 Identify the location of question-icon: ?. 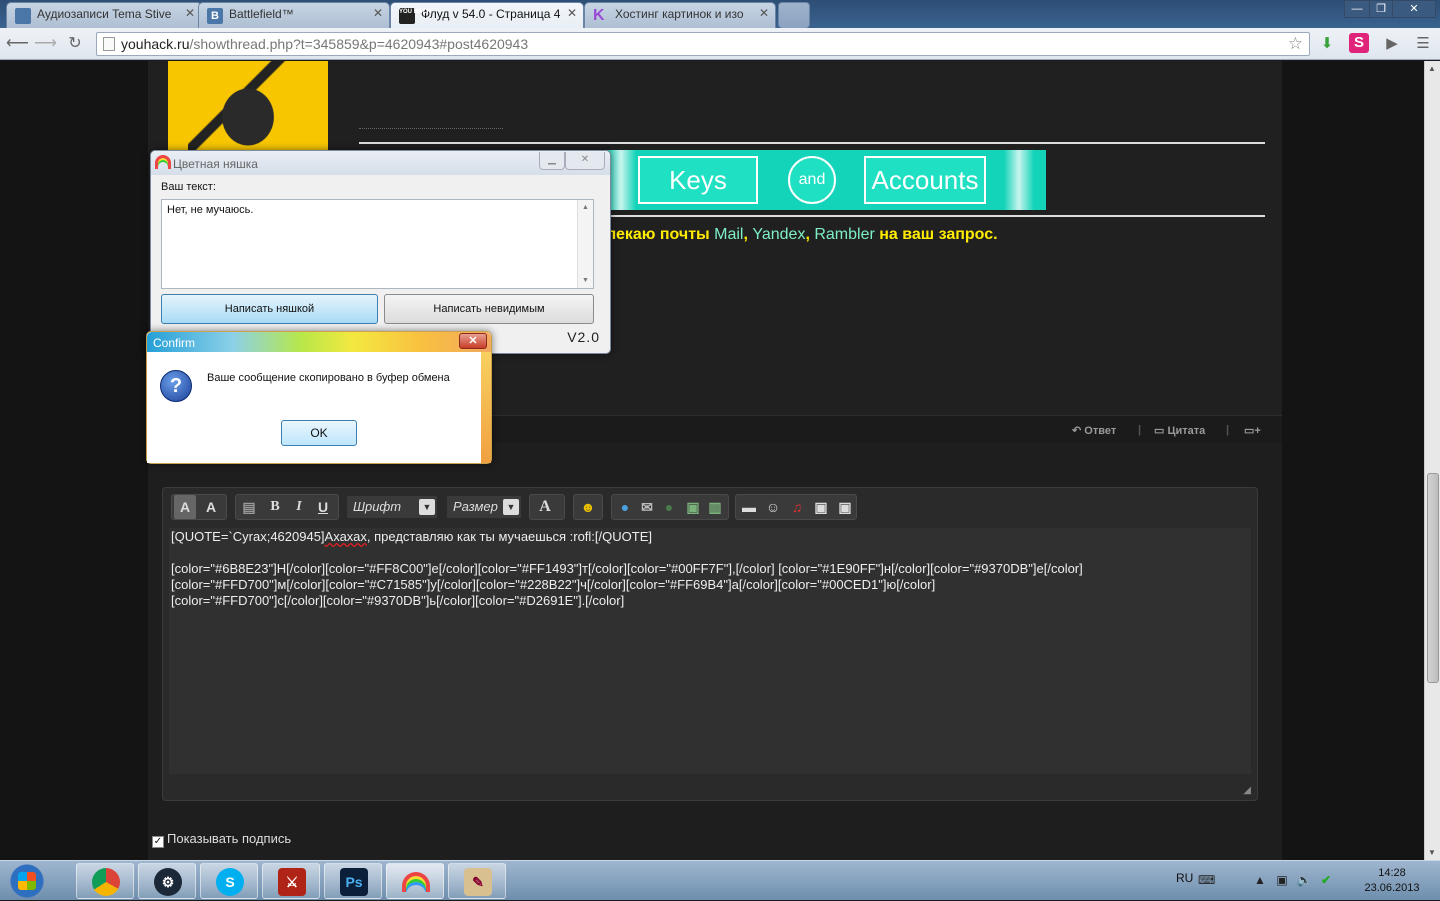
(176, 386).